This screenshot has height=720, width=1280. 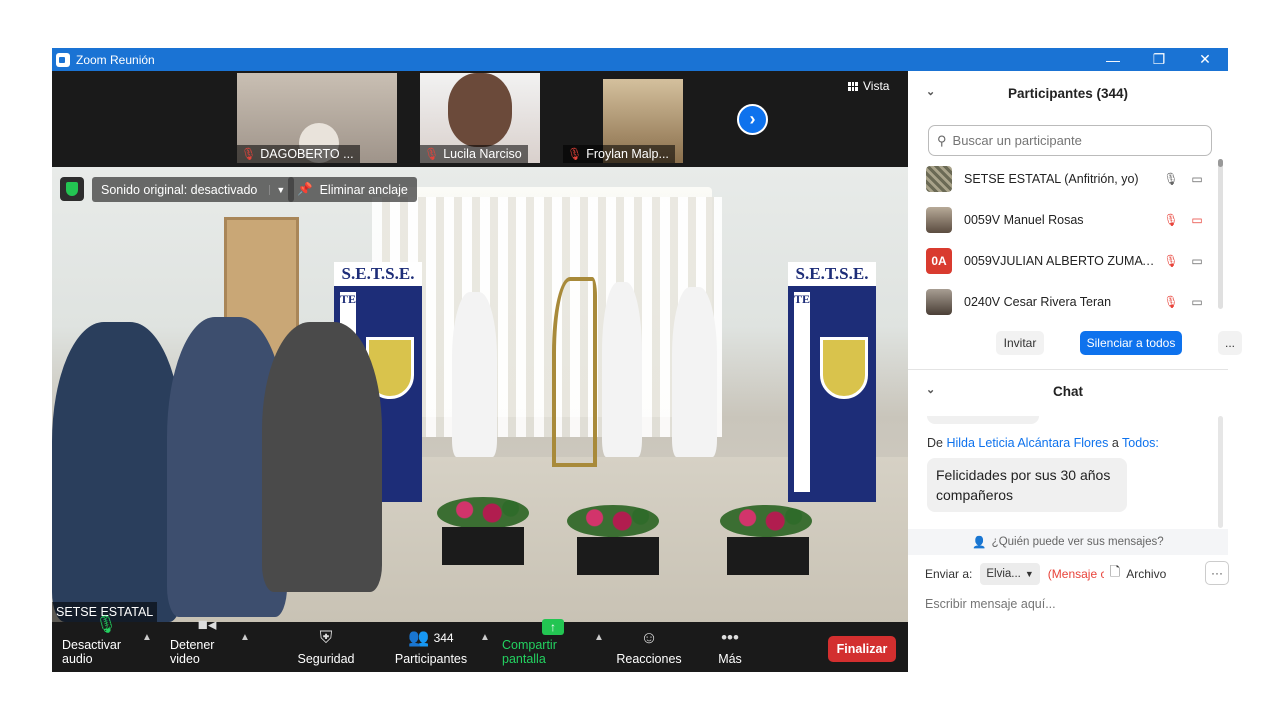 I want to click on close-button: ✕, so click(x=1205, y=59).